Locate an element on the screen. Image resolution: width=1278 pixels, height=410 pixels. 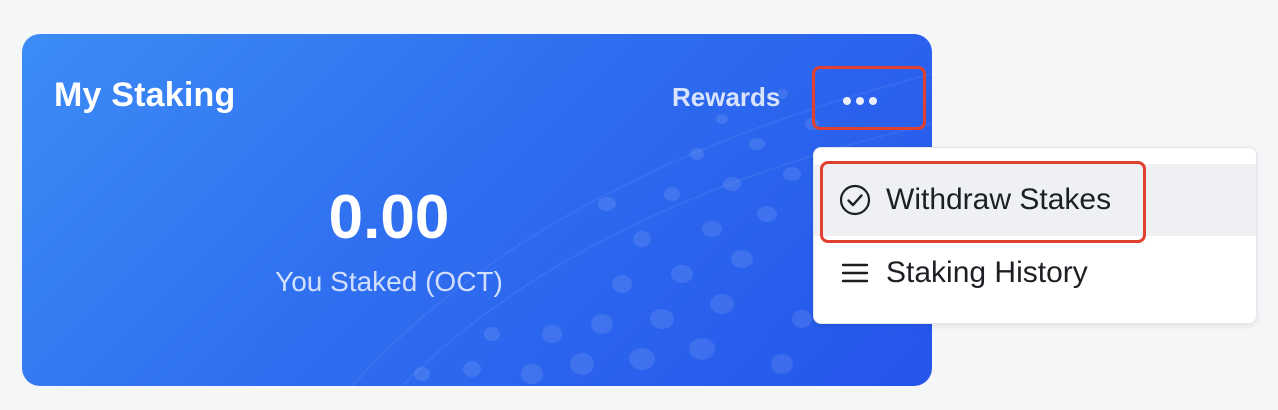
staked-amount: 0.00 is located at coordinates (389, 217).